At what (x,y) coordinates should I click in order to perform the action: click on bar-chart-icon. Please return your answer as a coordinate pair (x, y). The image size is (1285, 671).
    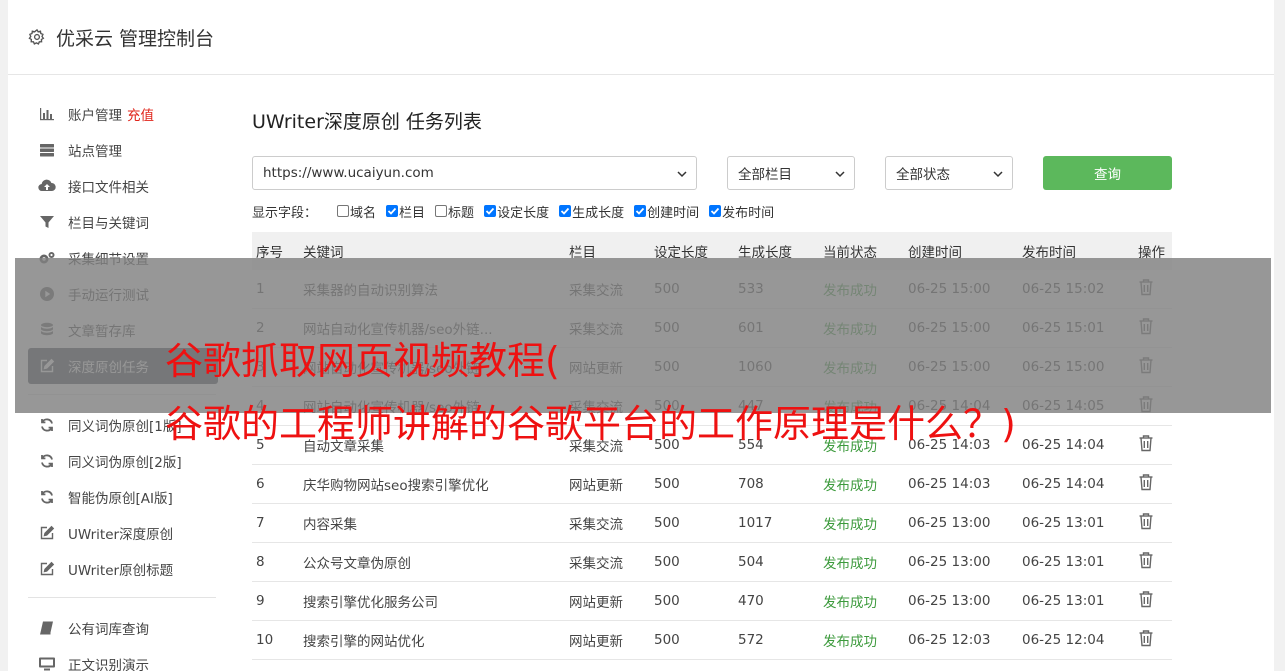
    Looking at the image, I should click on (47, 114).